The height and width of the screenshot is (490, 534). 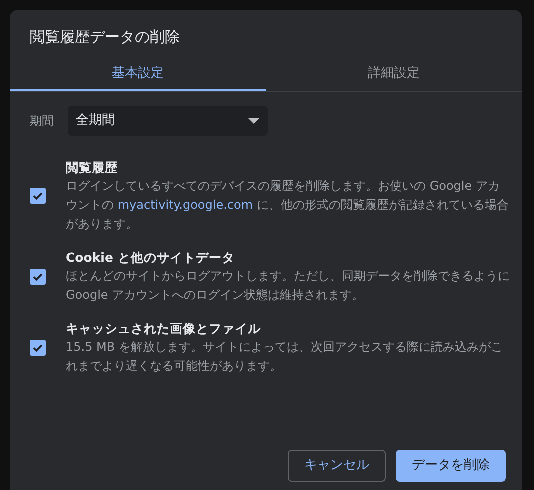 I want to click on delete-button: データを削除, so click(x=451, y=466).